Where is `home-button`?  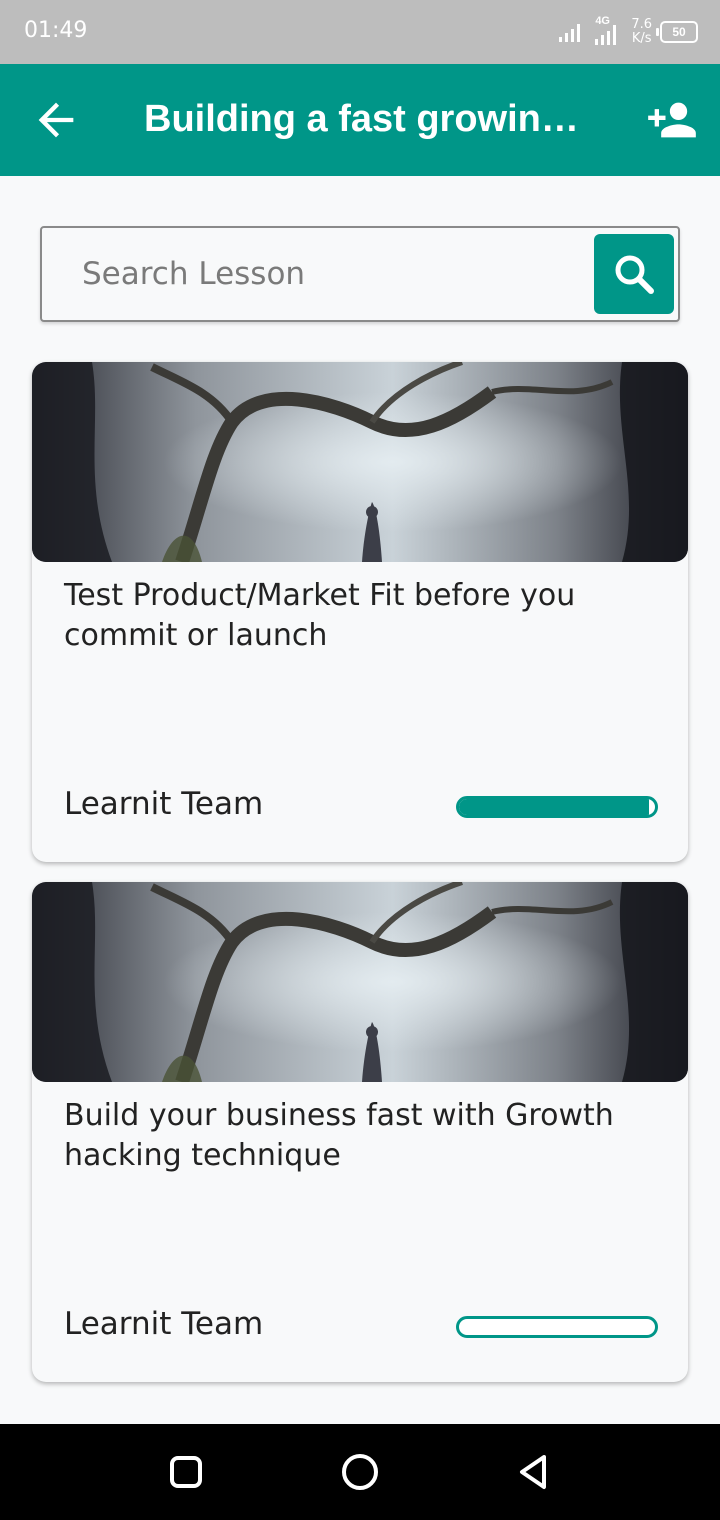 home-button is located at coordinates (360, 1472).